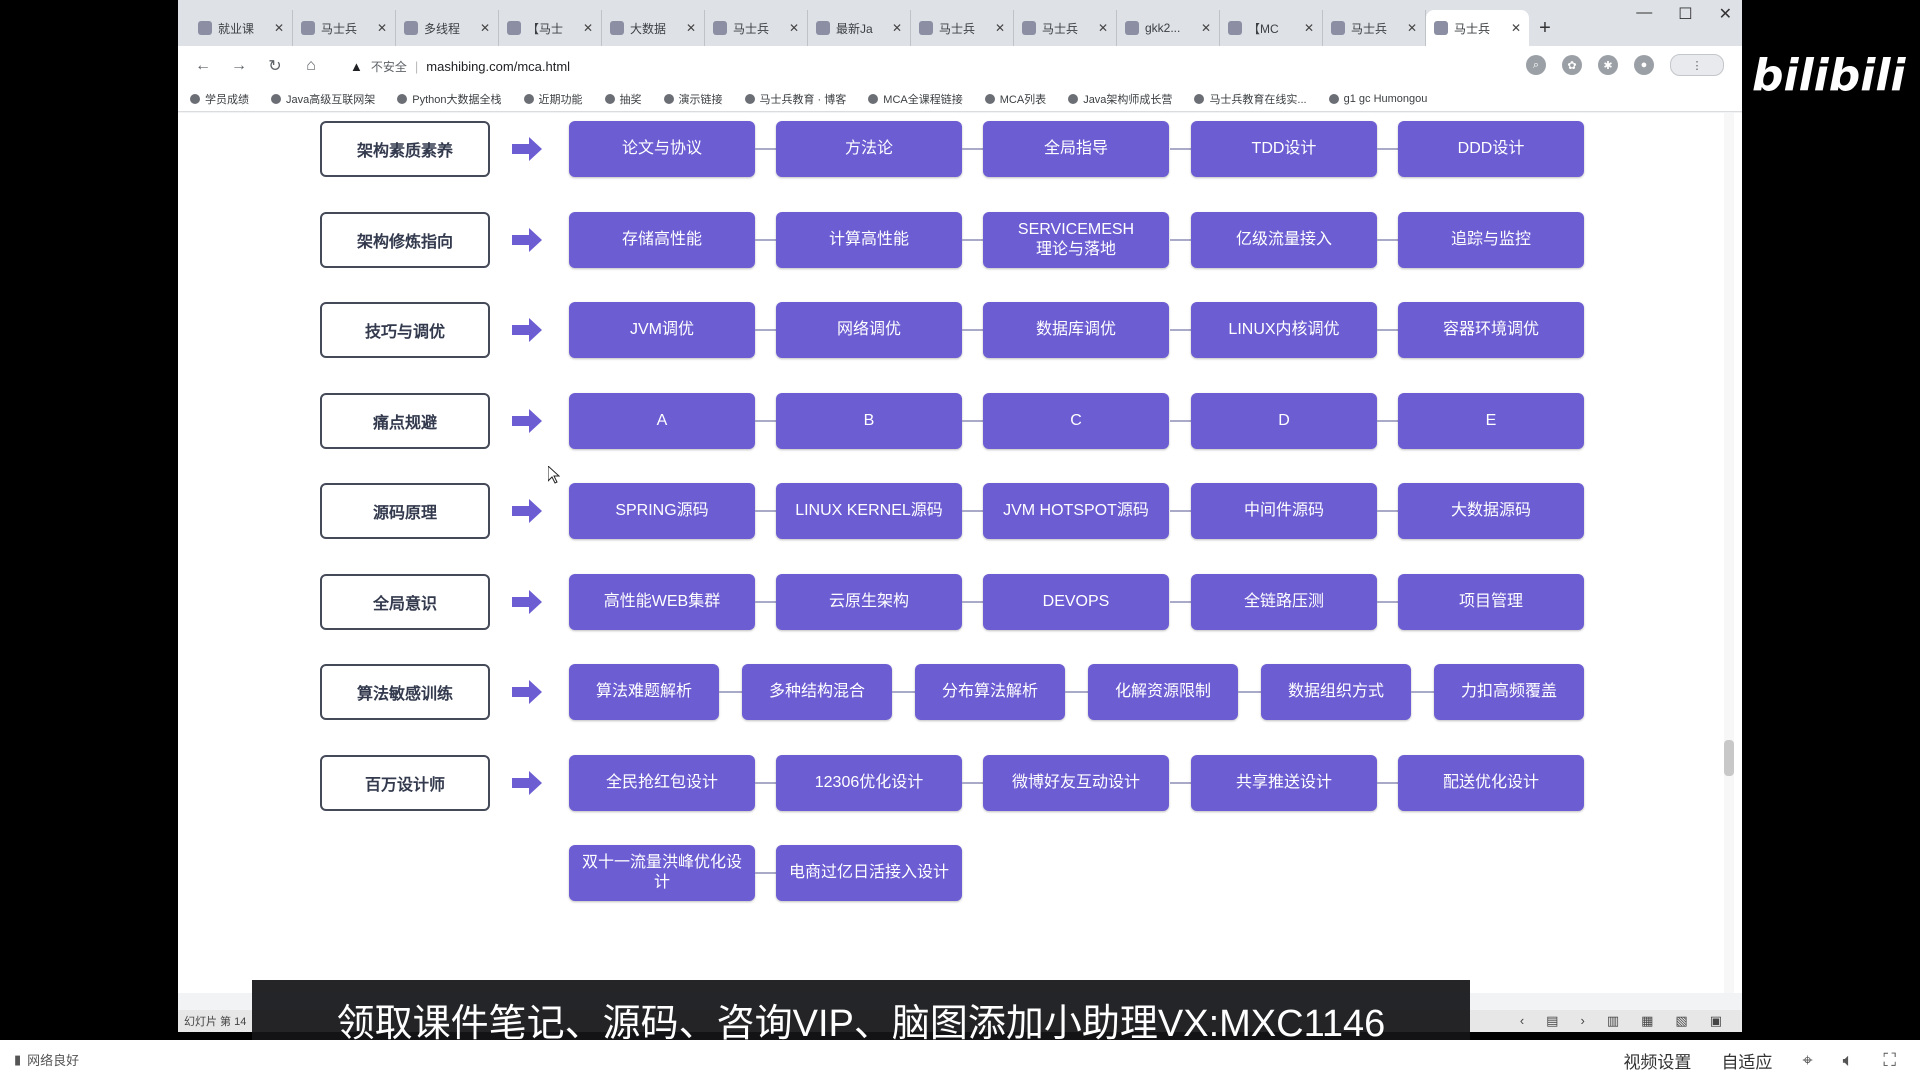 The image size is (1920, 1080). I want to click on bookmark-item: g1 gc Humongou, so click(1377, 99).